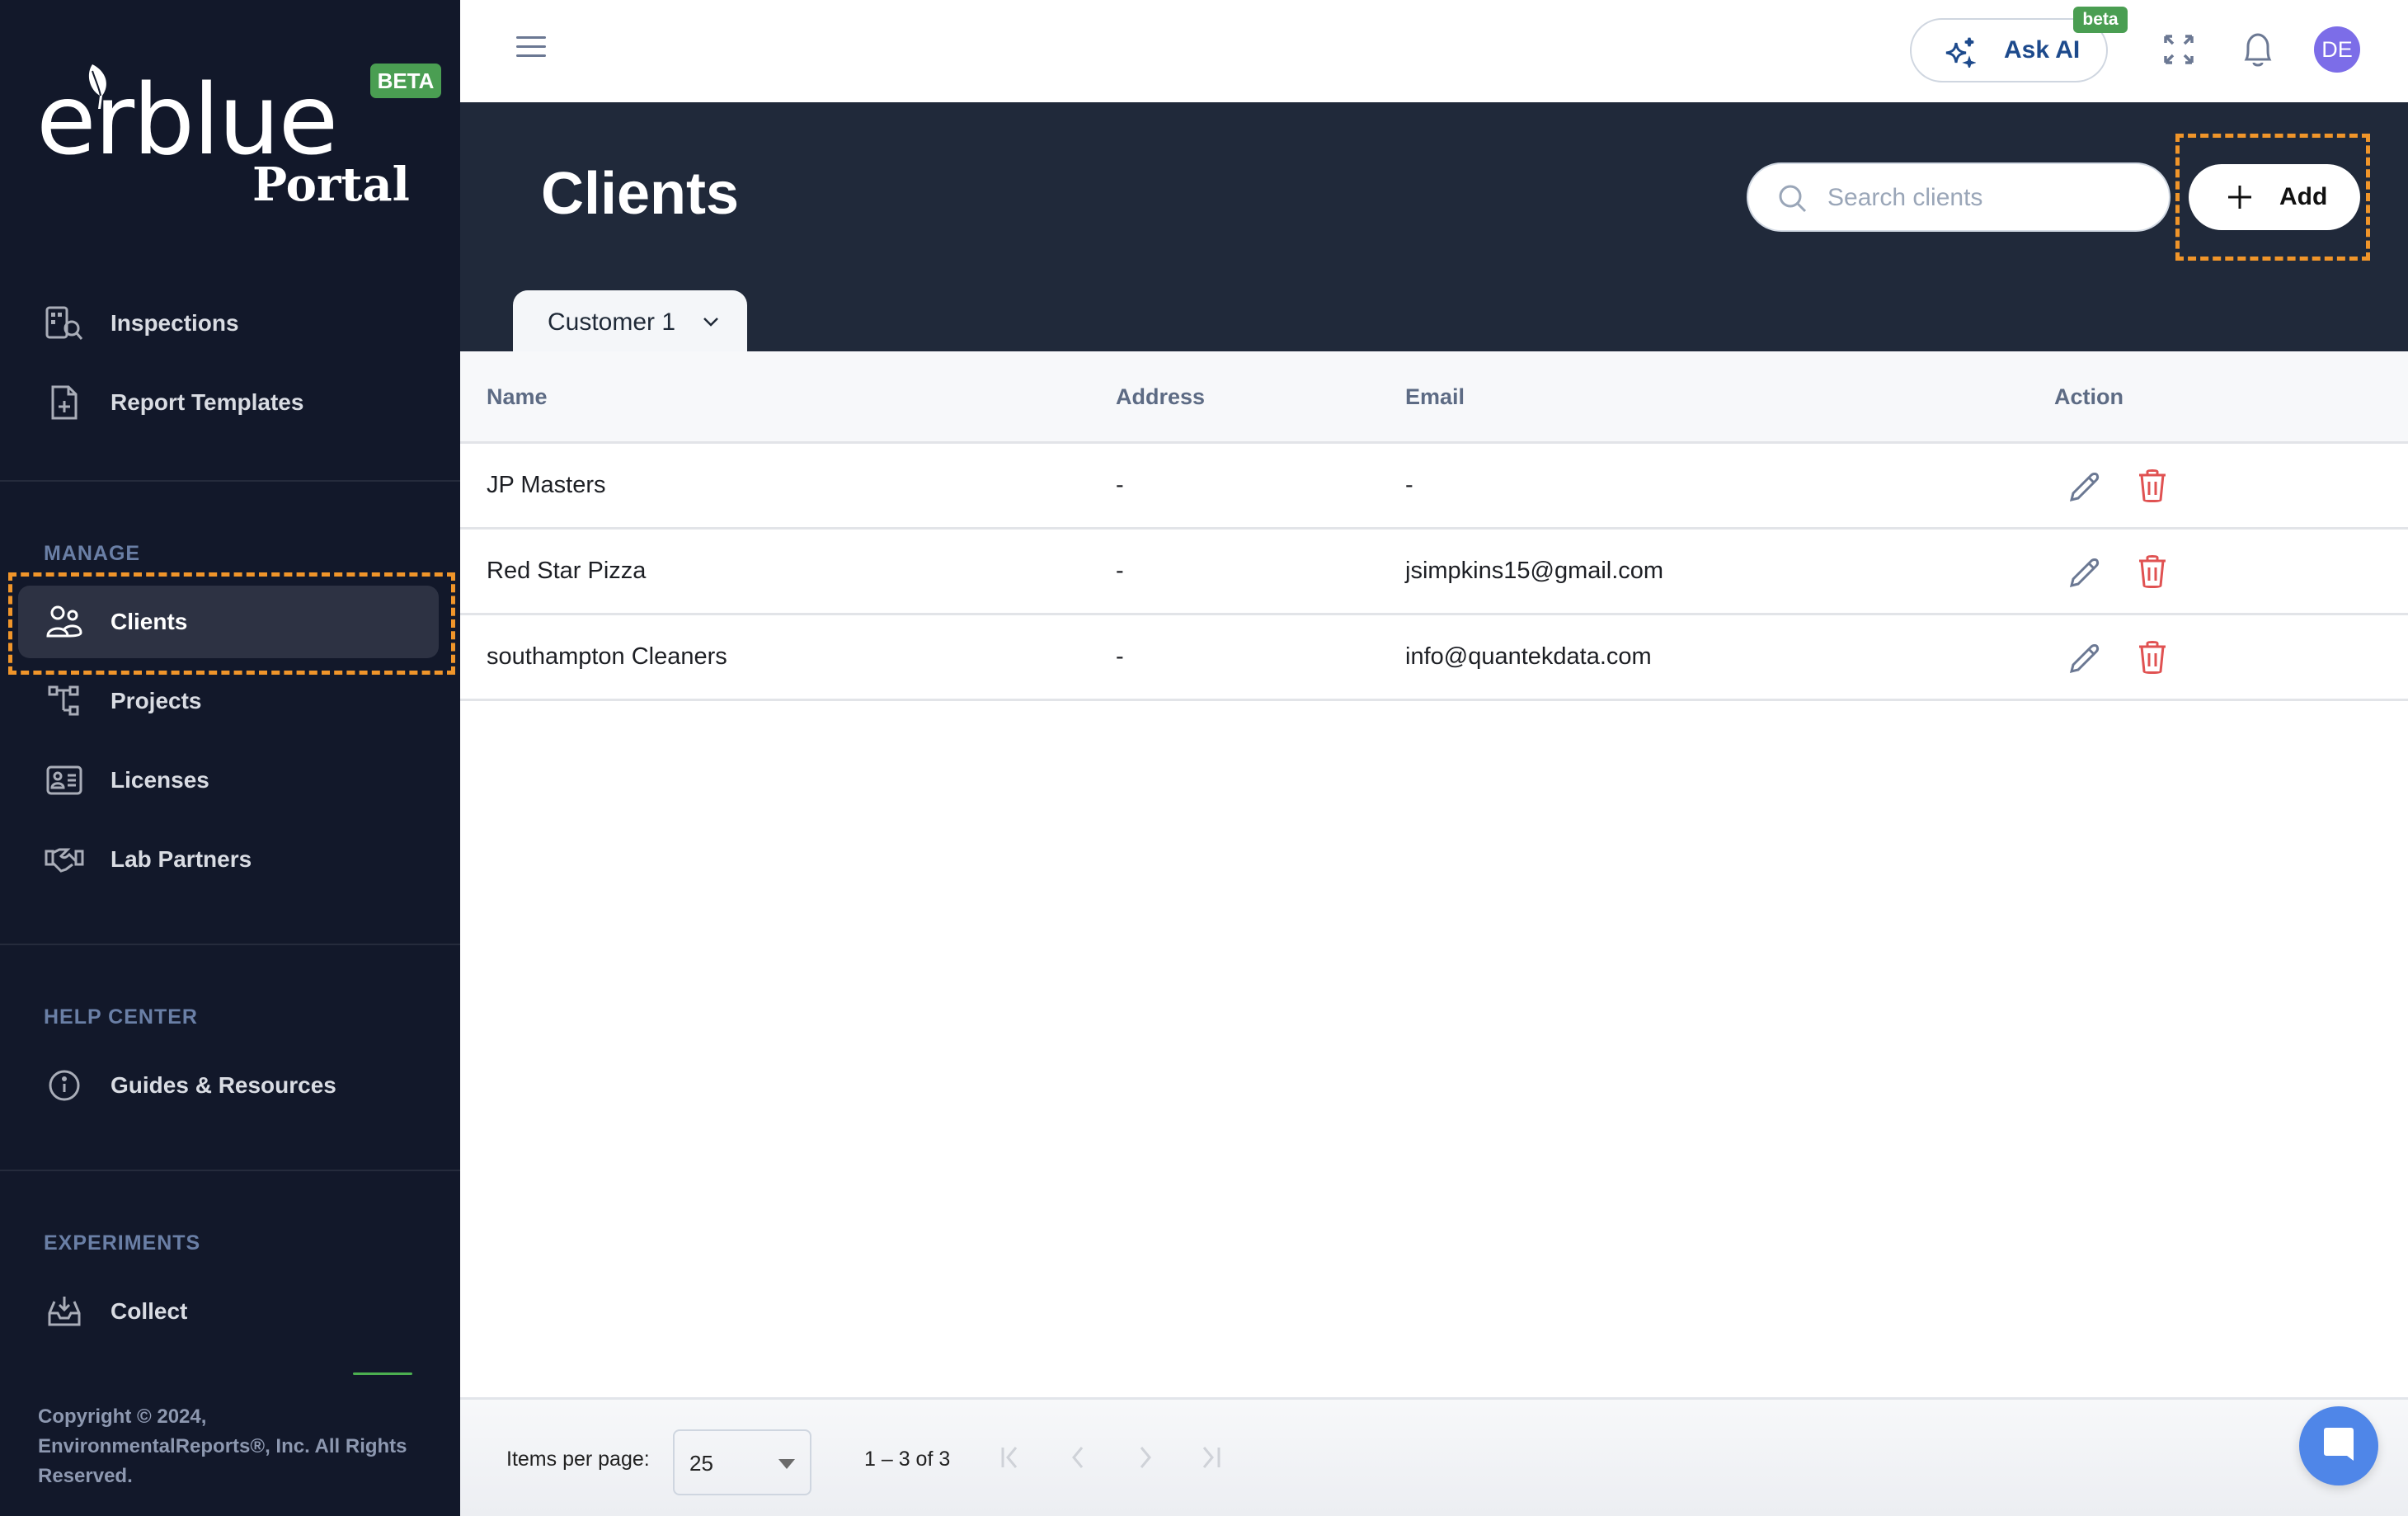  I want to click on page-range-label: 1 – 3 of 3, so click(908, 1459).